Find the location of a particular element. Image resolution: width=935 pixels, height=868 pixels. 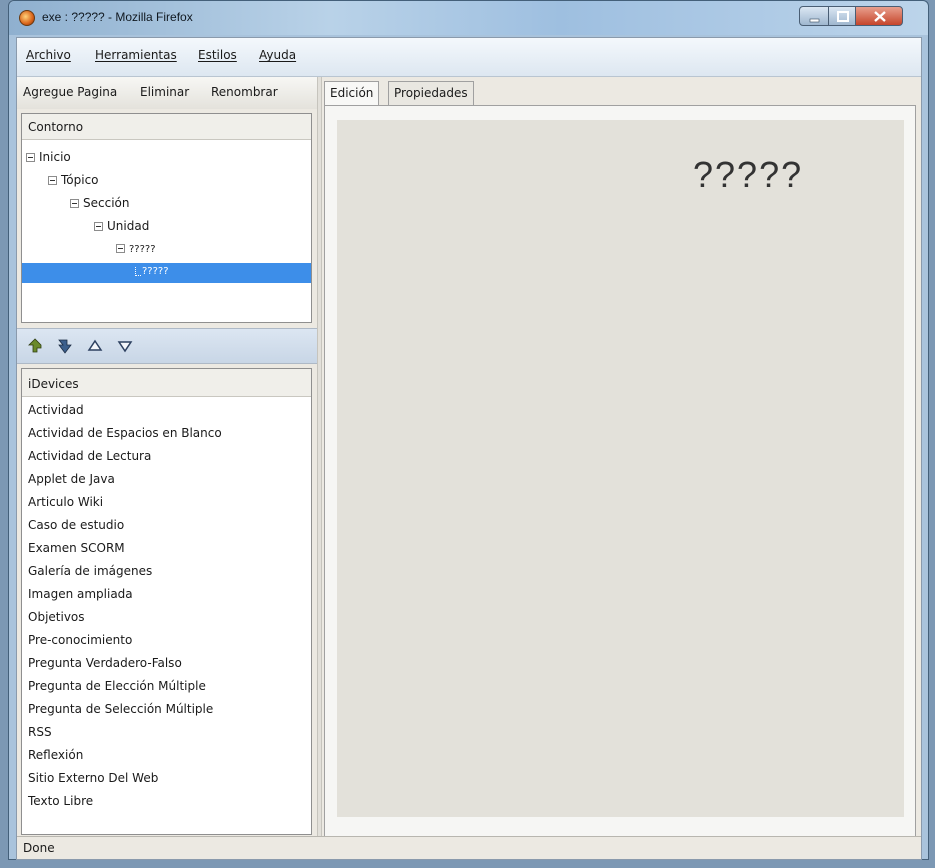

page-title: ????? is located at coordinates (748, 174).